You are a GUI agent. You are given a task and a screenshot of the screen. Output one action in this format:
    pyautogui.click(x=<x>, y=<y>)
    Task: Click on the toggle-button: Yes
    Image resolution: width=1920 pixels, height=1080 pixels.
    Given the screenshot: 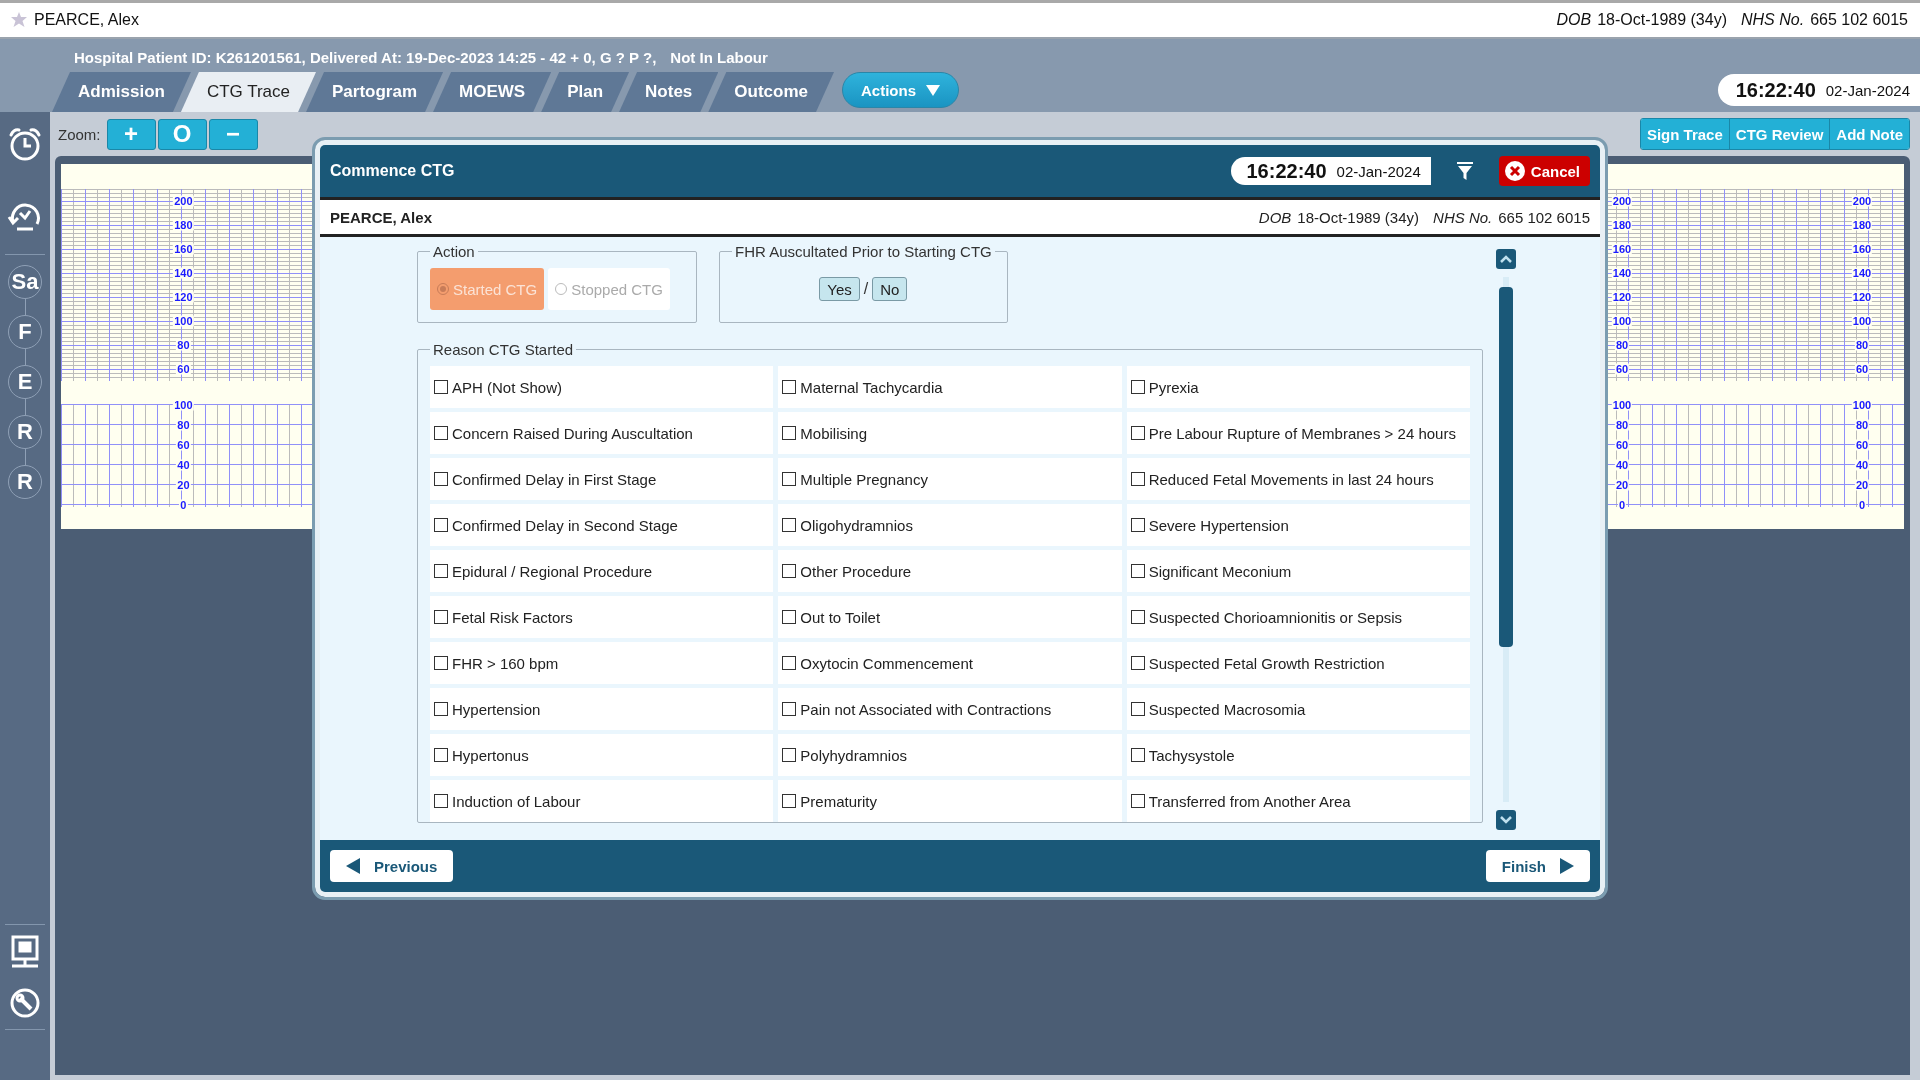 What is the action you would take?
    pyautogui.click(x=839, y=289)
    